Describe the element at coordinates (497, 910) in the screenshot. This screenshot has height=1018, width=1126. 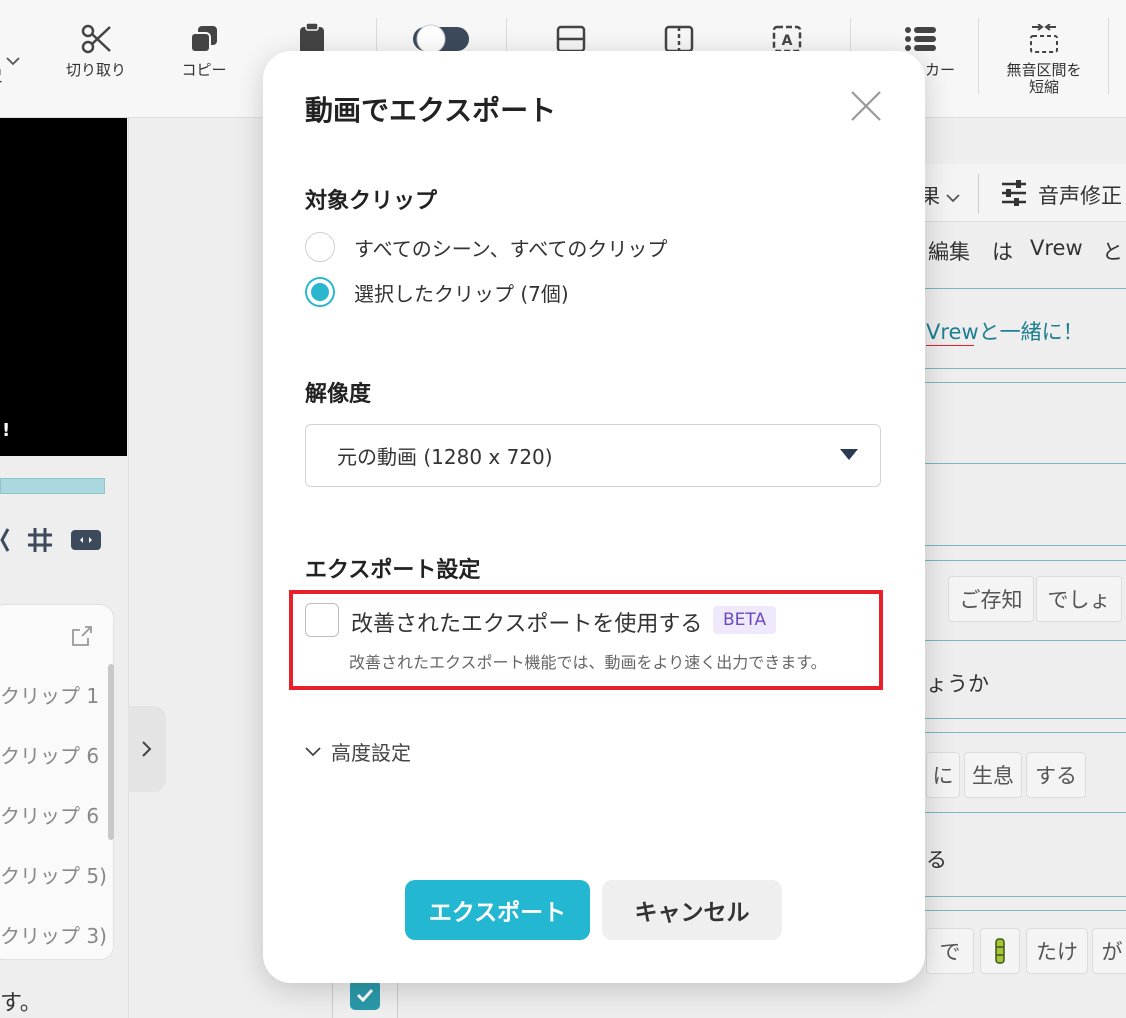
I see `export-button: エクスポート` at that location.